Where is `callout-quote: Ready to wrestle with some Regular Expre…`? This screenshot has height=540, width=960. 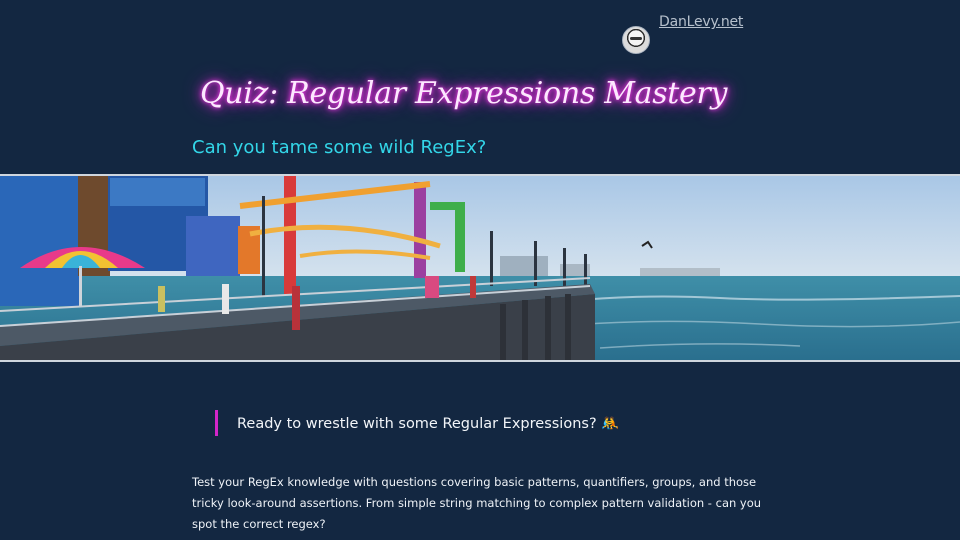 callout-quote: Ready to wrestle with some Regular Expre… is located at coordinates (417, 423).